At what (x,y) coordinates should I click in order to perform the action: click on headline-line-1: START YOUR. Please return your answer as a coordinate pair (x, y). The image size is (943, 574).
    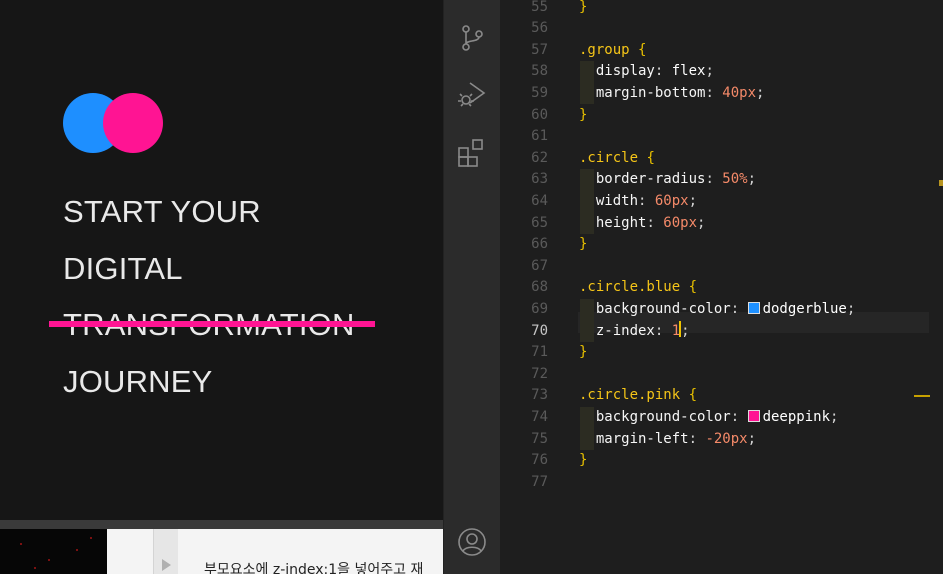
    Looking at the image, I should click on (162, 211).